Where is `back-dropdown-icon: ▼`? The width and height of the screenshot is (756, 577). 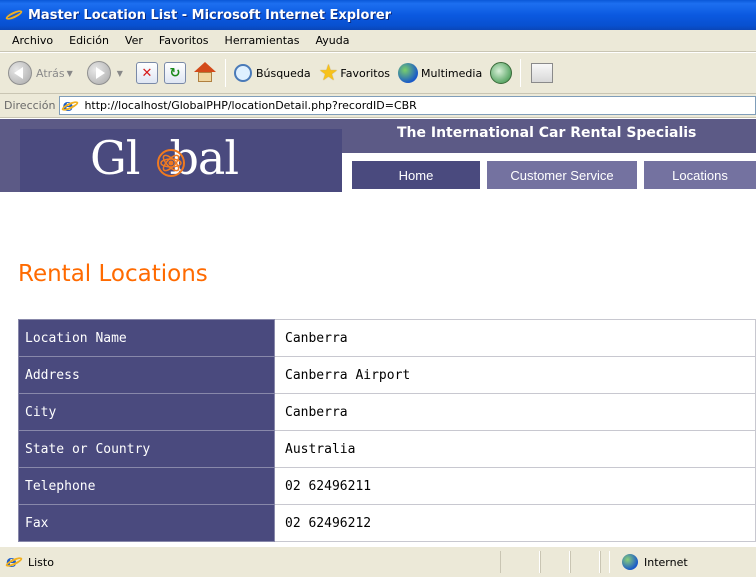
back-dropdown-icon: ▼ is located at coordinates (70, 73).